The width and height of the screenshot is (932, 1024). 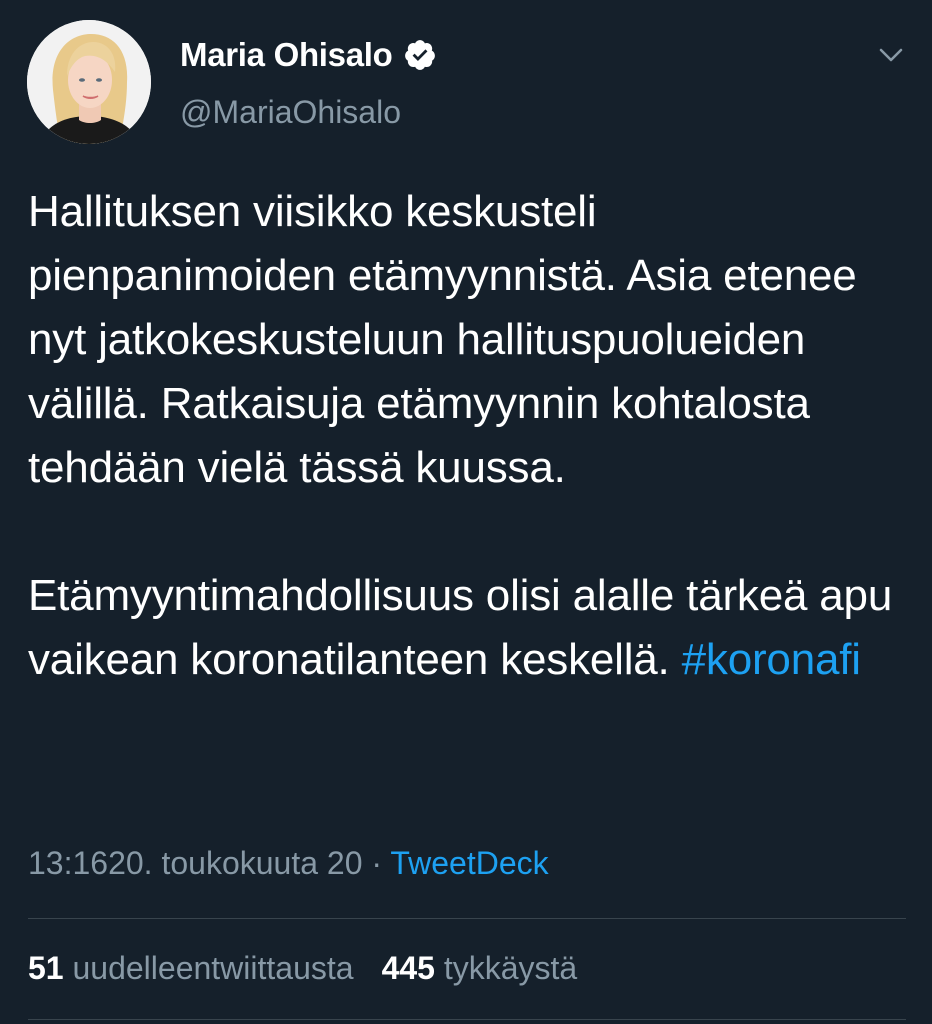 What do you see at coordinates (469, 863) in the screenshot?
I see `source-link: TweetDeck` at bounding box center [469, 863].